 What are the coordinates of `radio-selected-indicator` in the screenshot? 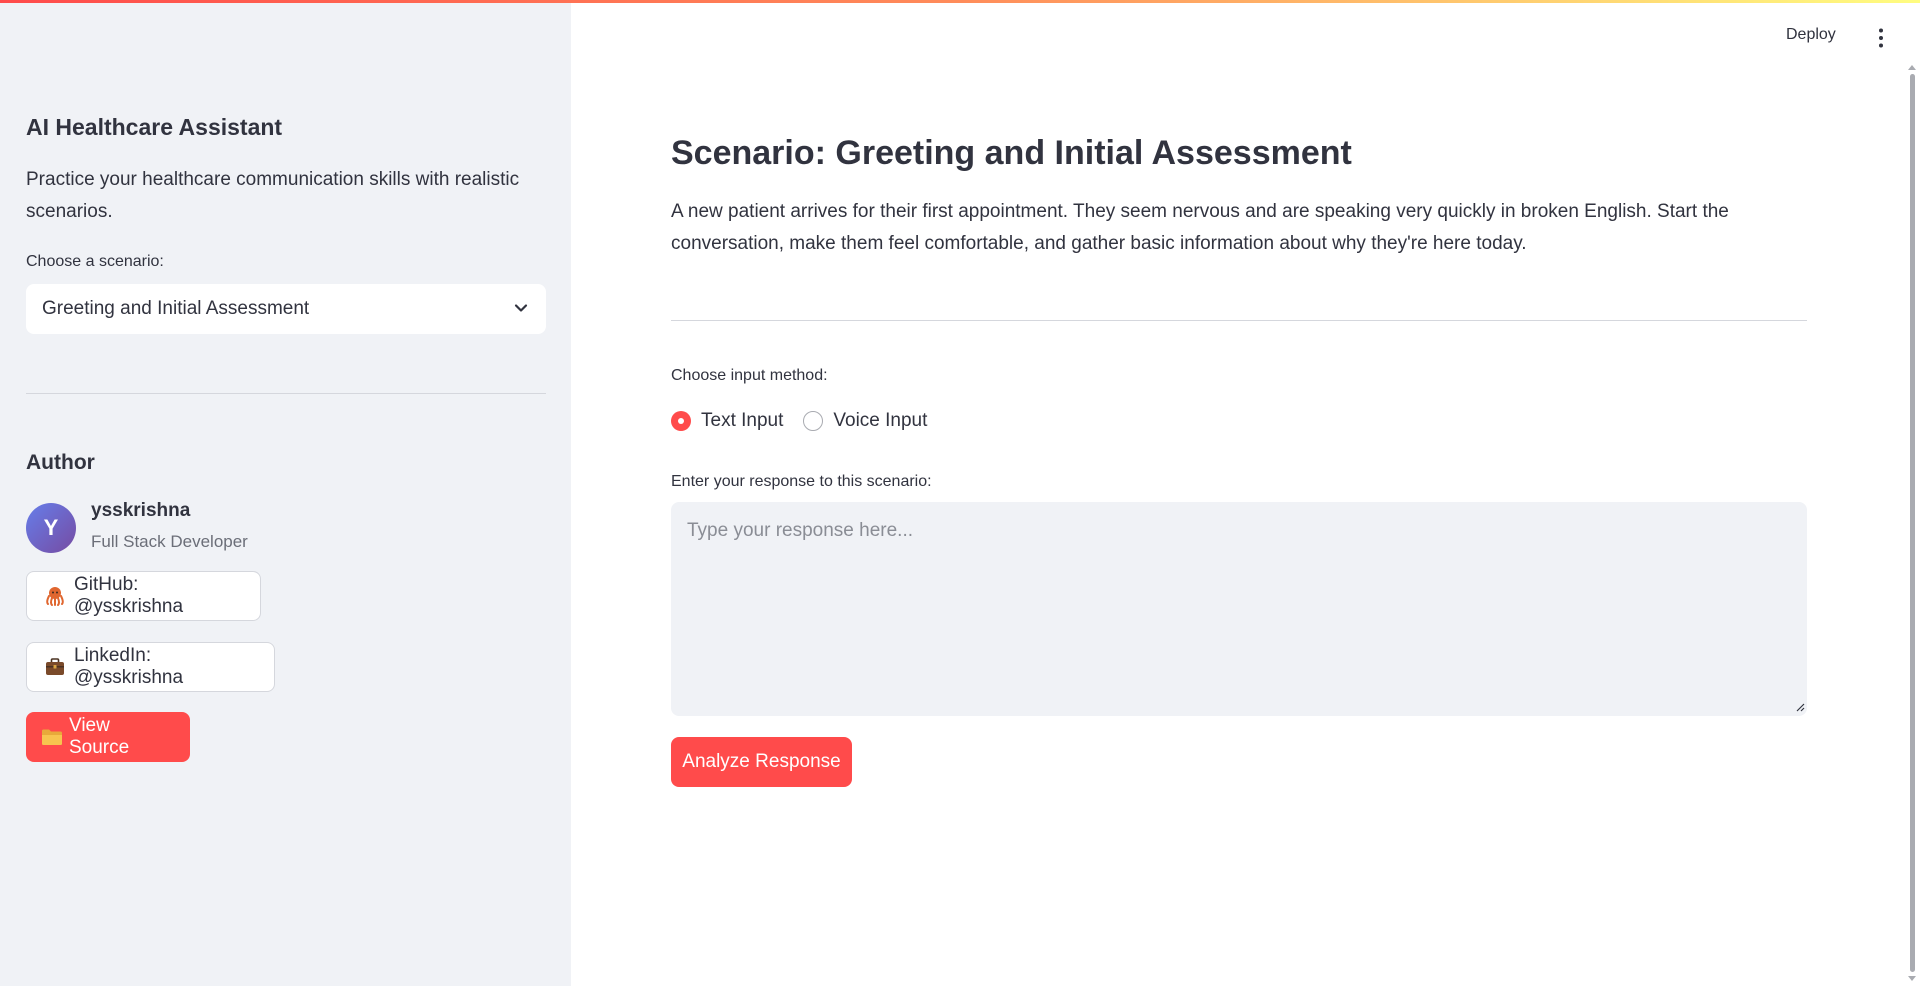 It's located at (681, 421).